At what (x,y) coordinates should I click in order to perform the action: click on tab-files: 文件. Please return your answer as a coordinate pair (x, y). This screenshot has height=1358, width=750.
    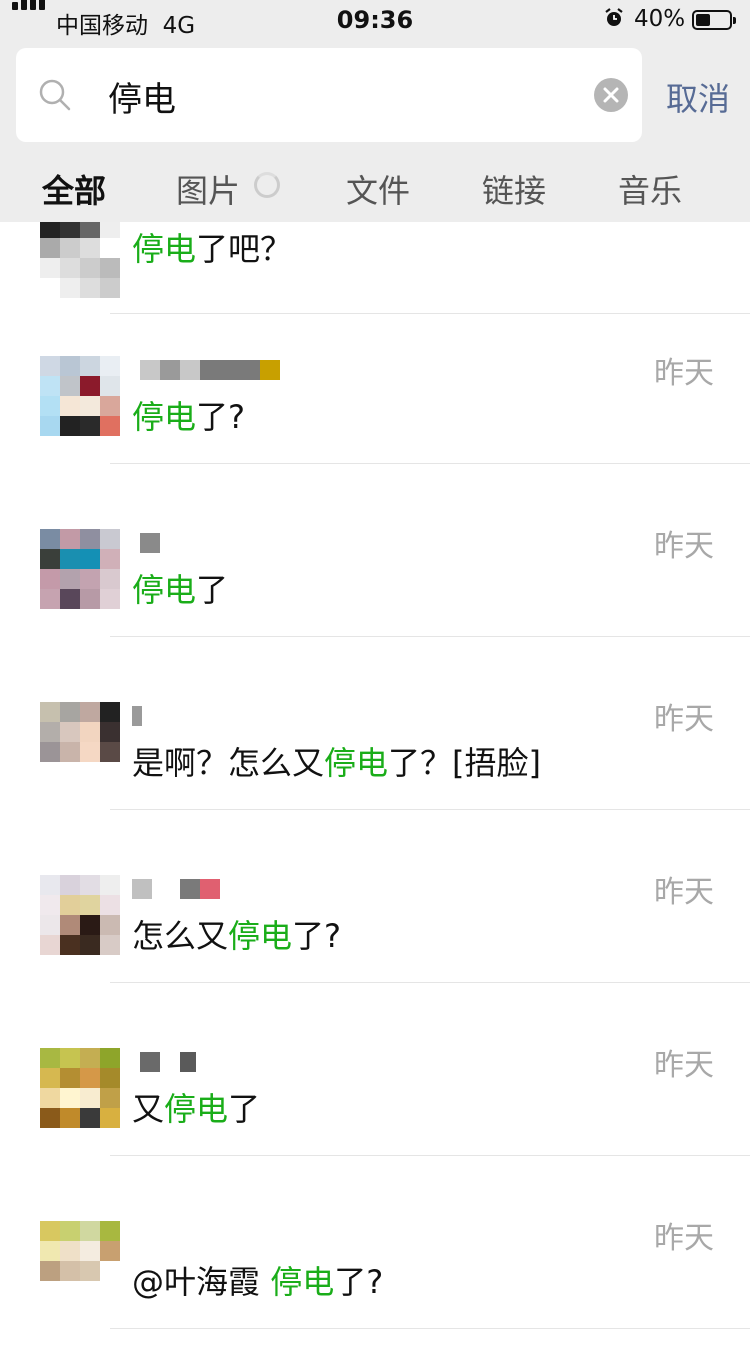
    Looking at the image, I should click on (378, 189).